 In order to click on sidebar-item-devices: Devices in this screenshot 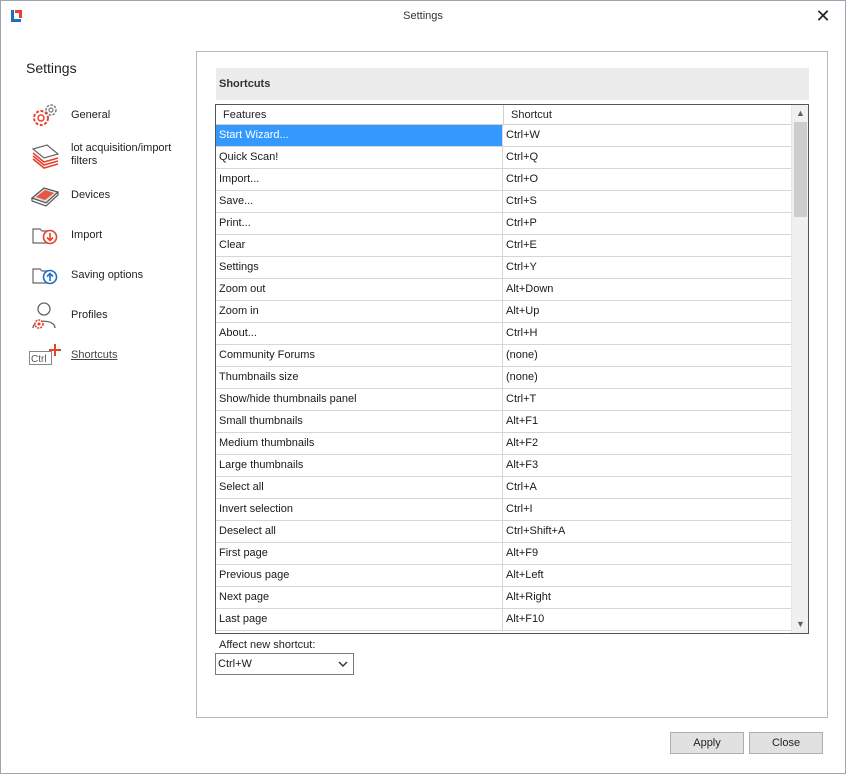, I will do `click(114, 195)`.